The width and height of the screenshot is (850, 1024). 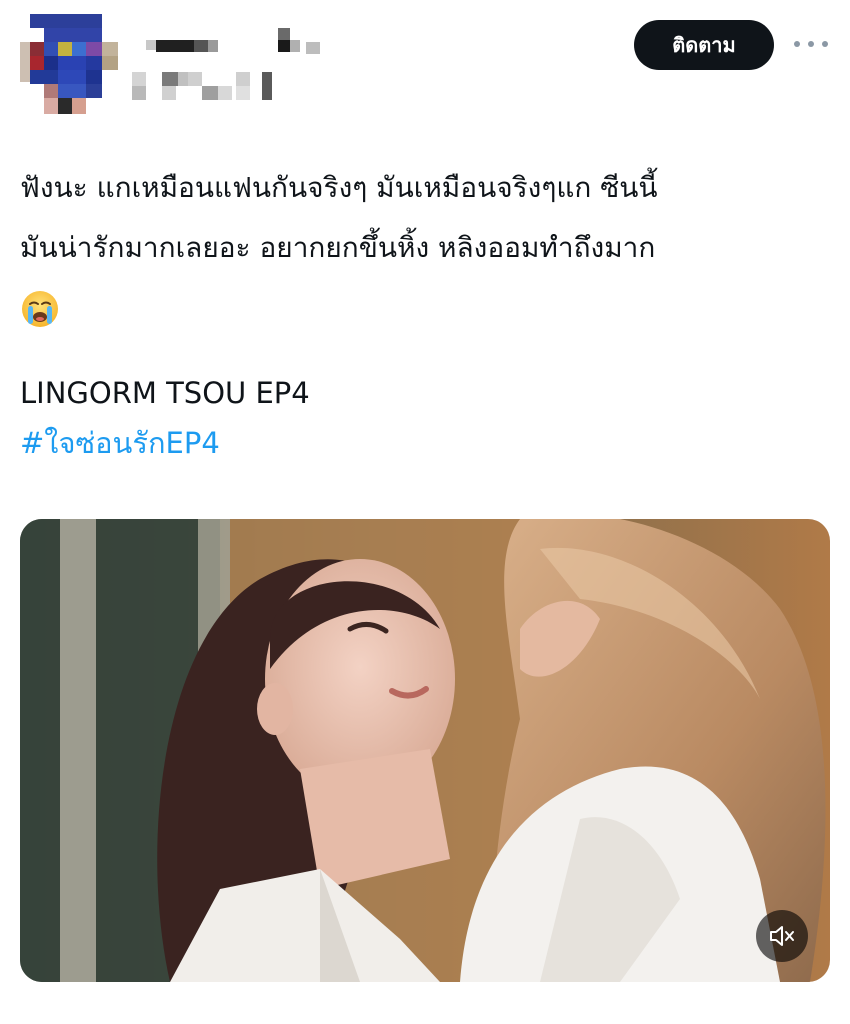 I want to click on tweet-caption: LINGORM TSOU EP4, so click(x=165, y=393).